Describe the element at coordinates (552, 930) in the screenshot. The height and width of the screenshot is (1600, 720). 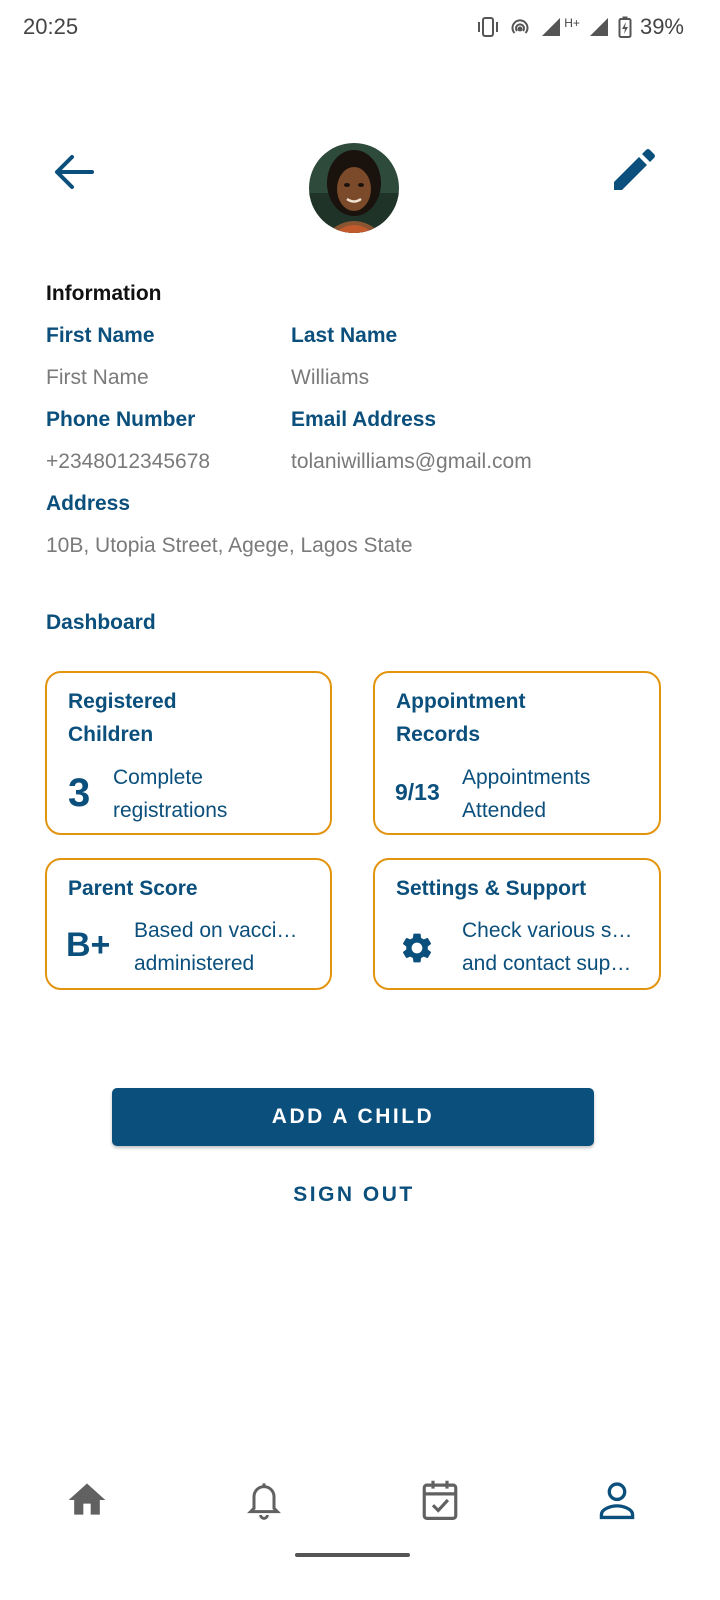
I see `card-desc-line: Check various settings` at that location.